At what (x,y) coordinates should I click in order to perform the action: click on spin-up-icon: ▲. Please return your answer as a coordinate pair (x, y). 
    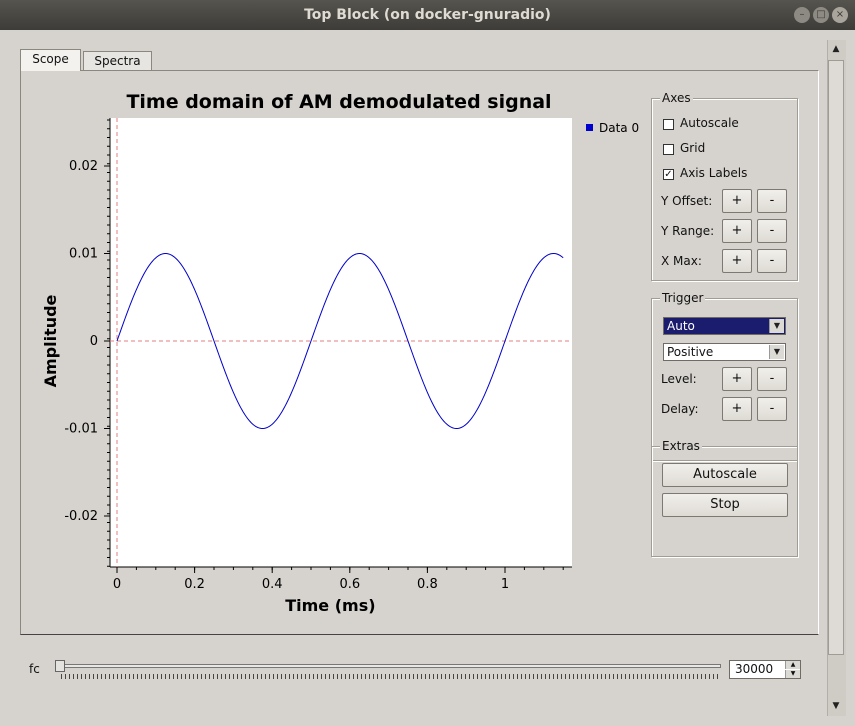
    Looking at the image, I should click on (792, 665).